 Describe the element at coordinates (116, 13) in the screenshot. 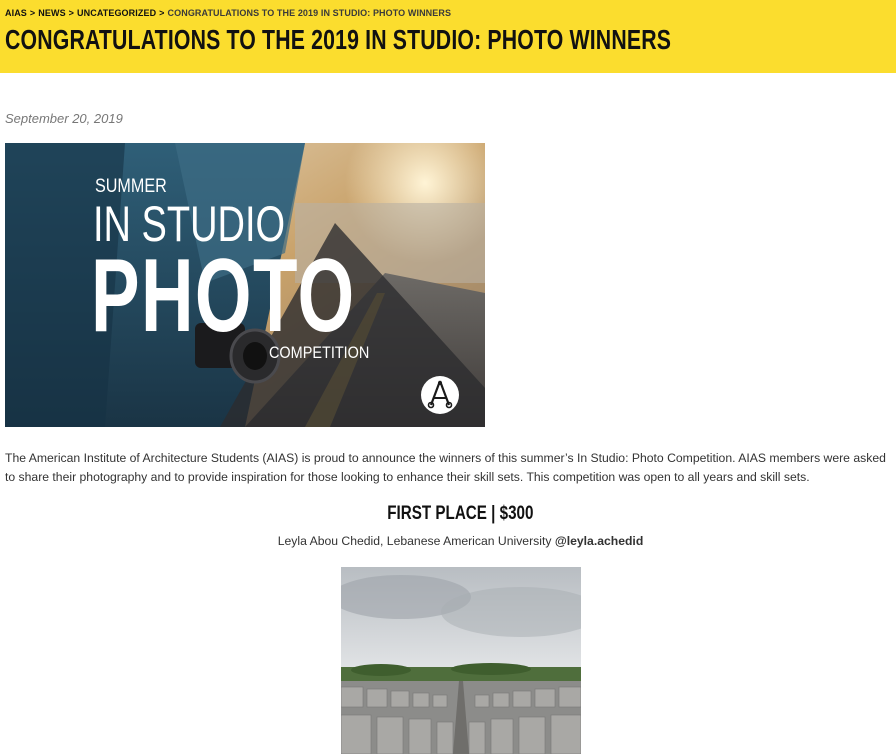

I see `breadcrumb-link-uncategorized: UNCATEGORIZED` at that location.